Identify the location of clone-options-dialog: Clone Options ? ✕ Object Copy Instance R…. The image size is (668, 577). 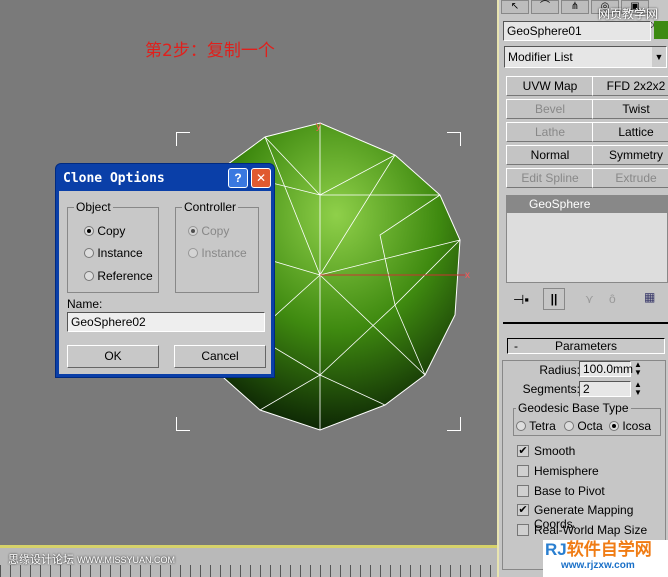
(165, 270).